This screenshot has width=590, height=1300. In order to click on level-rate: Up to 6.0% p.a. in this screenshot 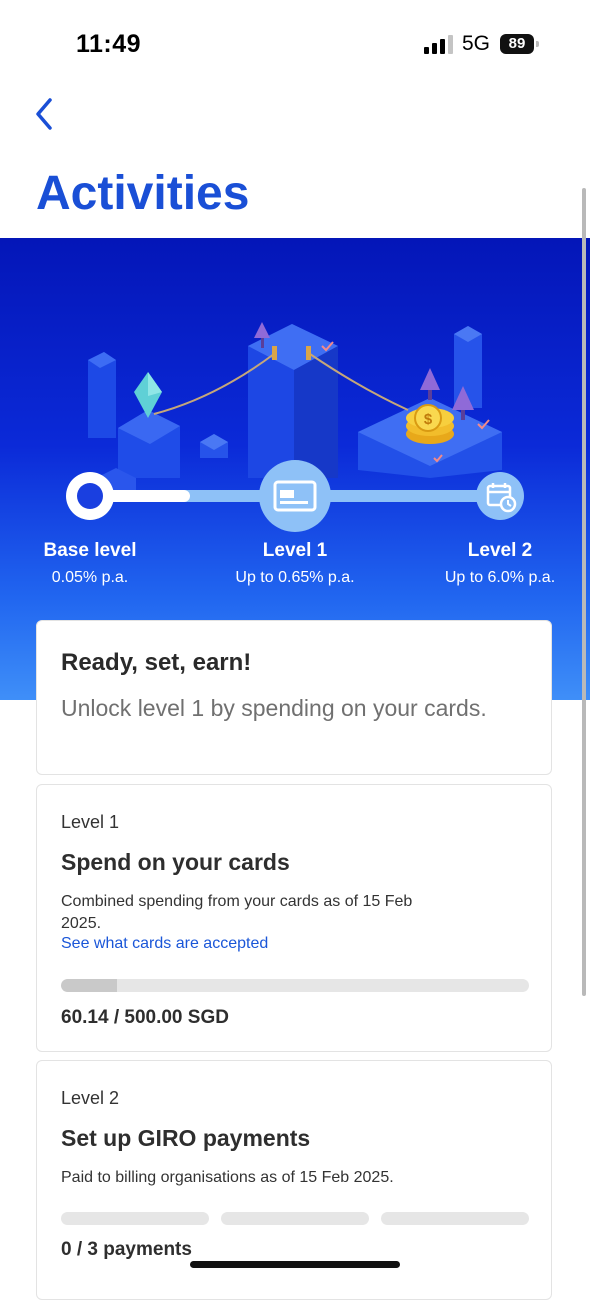, I will do `click(500, 577)`.